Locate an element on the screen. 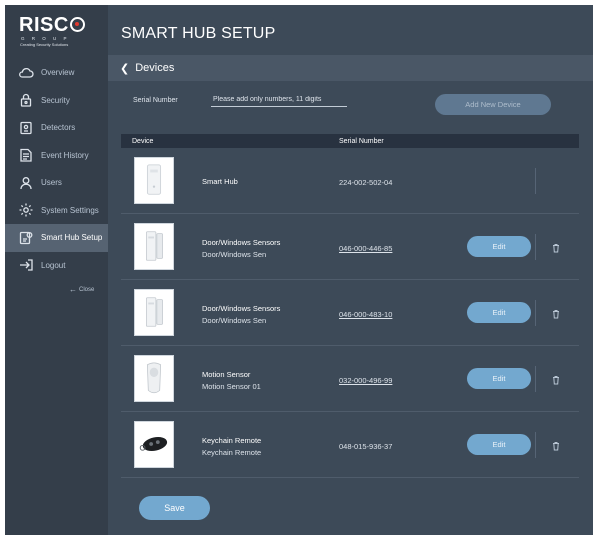 This screenshot has width=596, height=535. logo-tagline: Creating Security Solutions is located at coordinates (44, 44).